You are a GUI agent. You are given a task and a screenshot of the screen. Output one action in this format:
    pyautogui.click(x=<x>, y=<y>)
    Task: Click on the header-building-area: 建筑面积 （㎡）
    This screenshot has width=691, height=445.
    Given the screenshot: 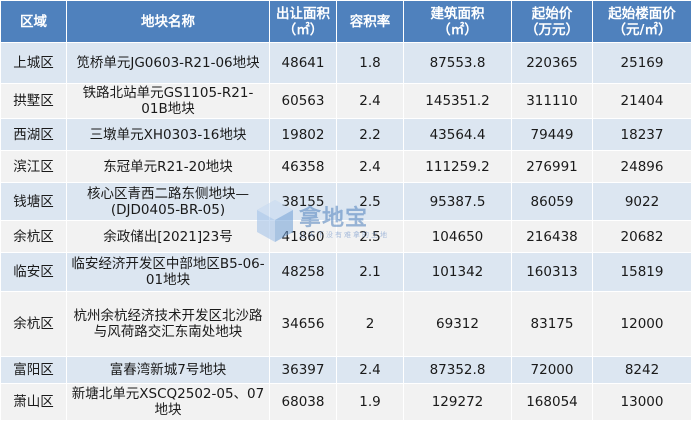 What is the action you would take?
    pyautogui.click(x=457, y=21)
    